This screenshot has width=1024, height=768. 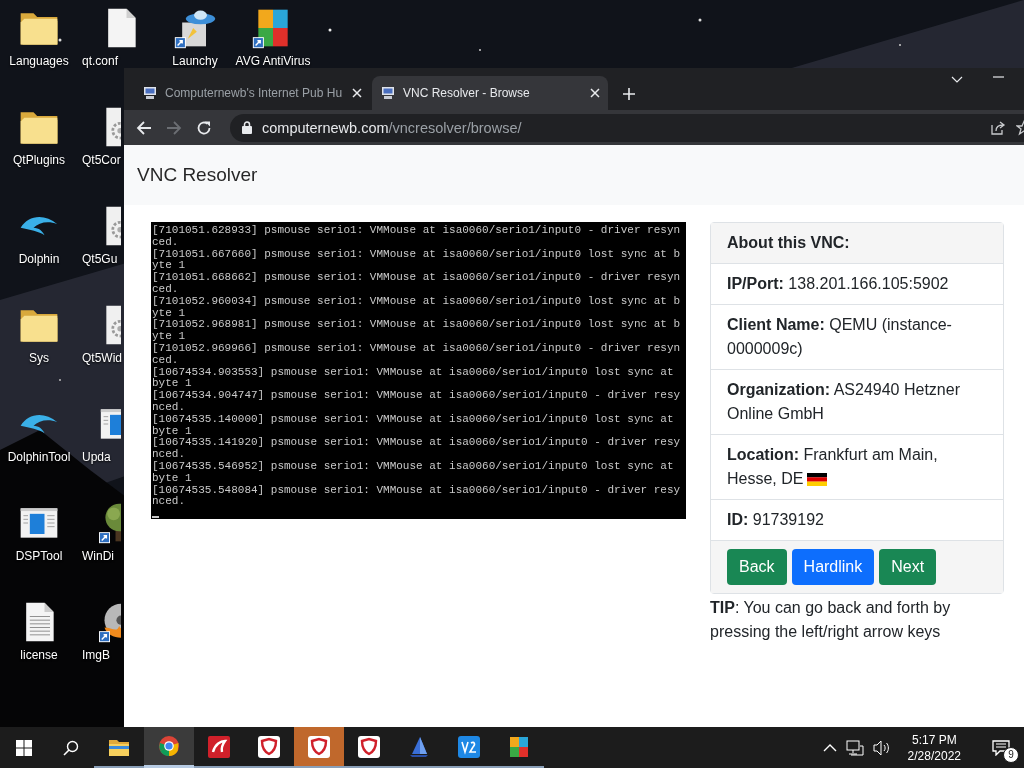 I want to click on info-text: Client Name: QEMU (instance-0000009c), so click(x=839, y=336).